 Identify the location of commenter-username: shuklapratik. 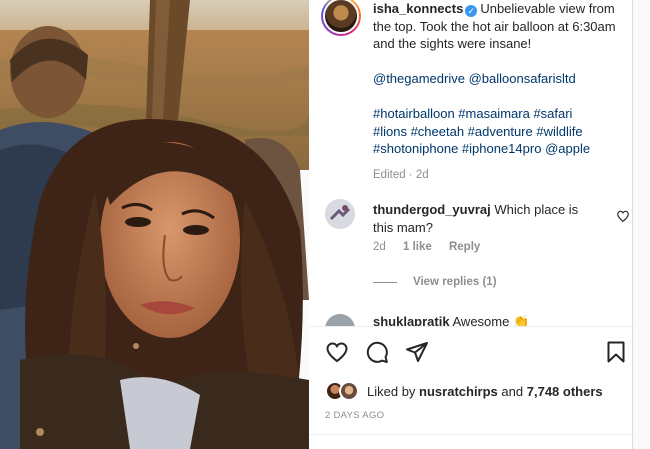
(411, 320).